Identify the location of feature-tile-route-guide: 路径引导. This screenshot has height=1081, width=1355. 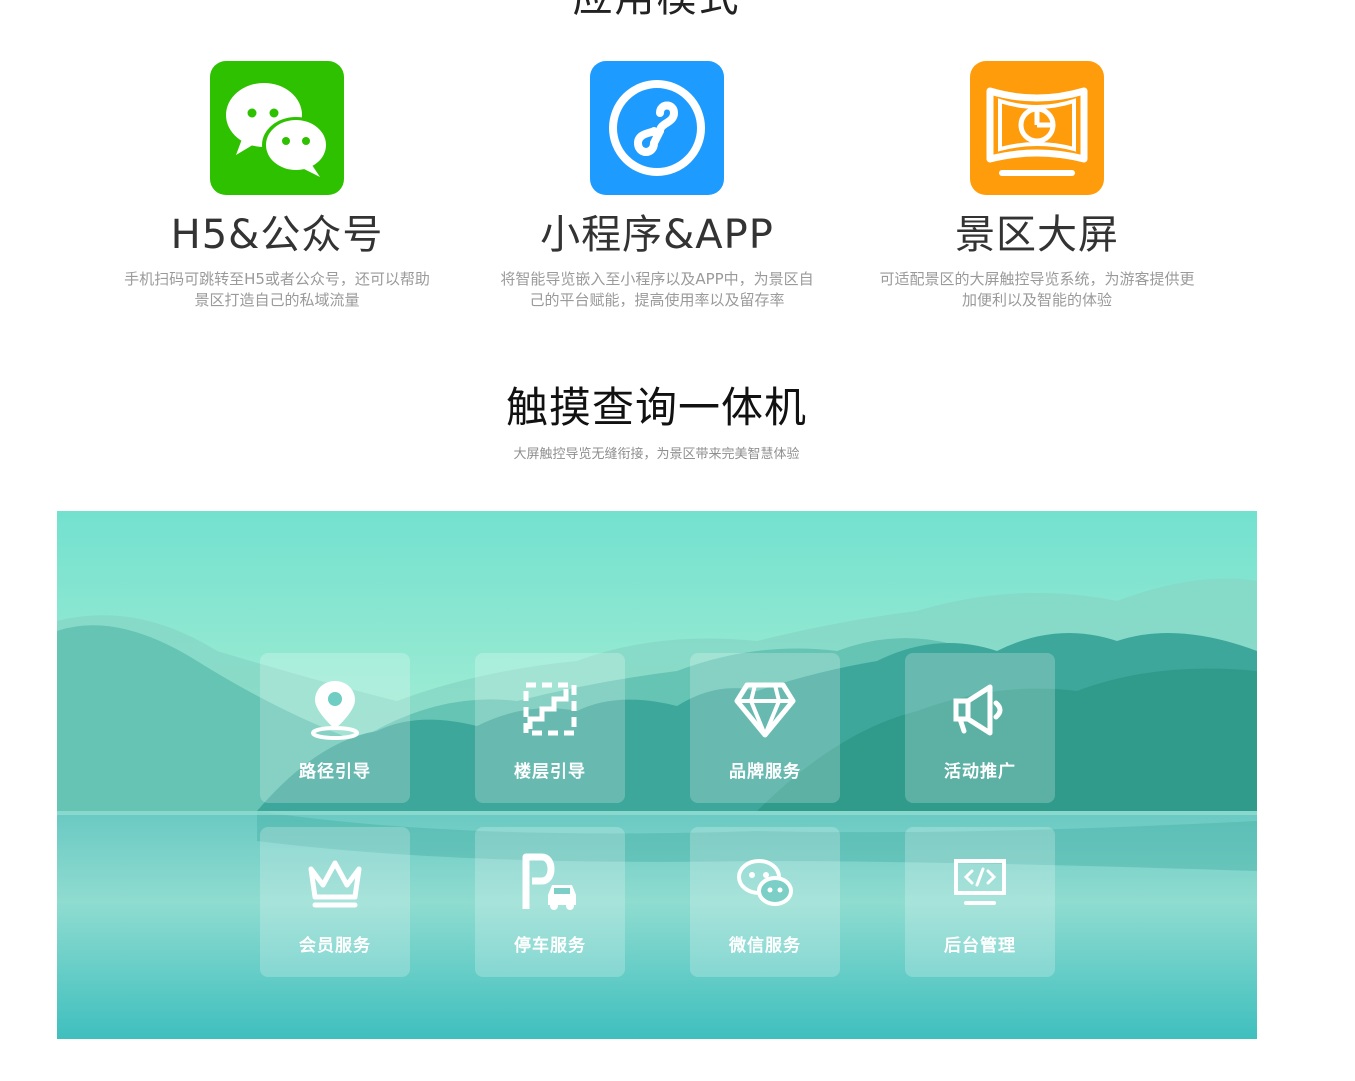
(335, 728).